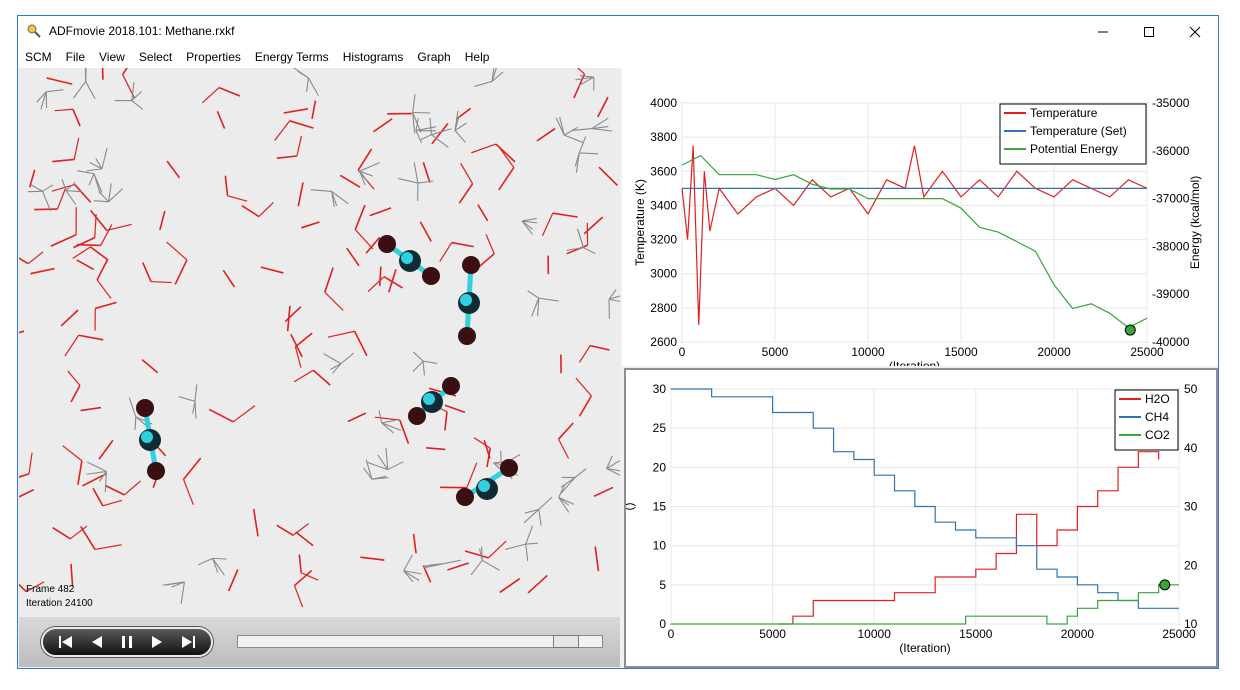 This screenshot has height=690, width=1240. I want to click on frame-slider, so click(420, 641).